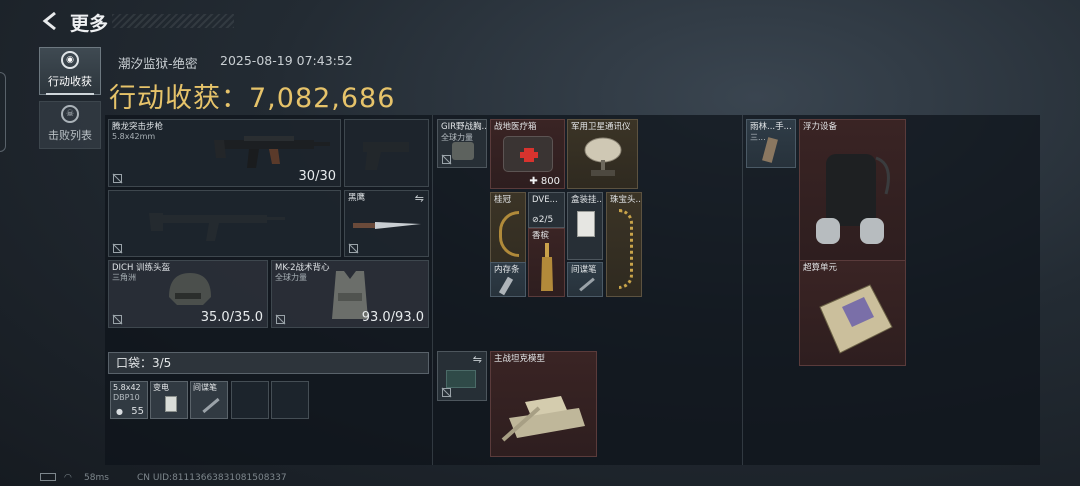 The height and width of the screenshot is (486, 1080). What do you see at coordinates (137, 411) in the screenshot?
I see `ammo-count: 55` at bounding box center [137, 411].